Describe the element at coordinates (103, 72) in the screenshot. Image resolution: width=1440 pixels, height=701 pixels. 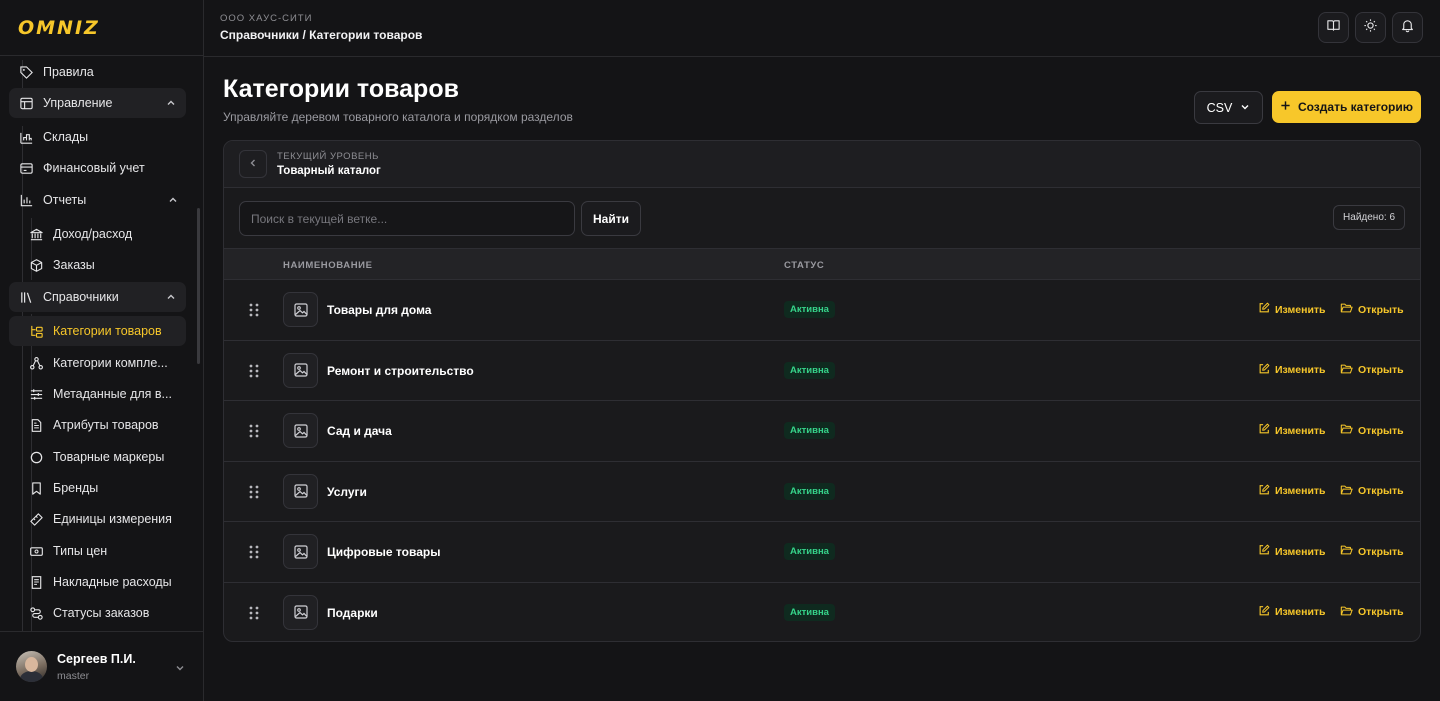
I see `sidebar-item-1: Правила` at that location.